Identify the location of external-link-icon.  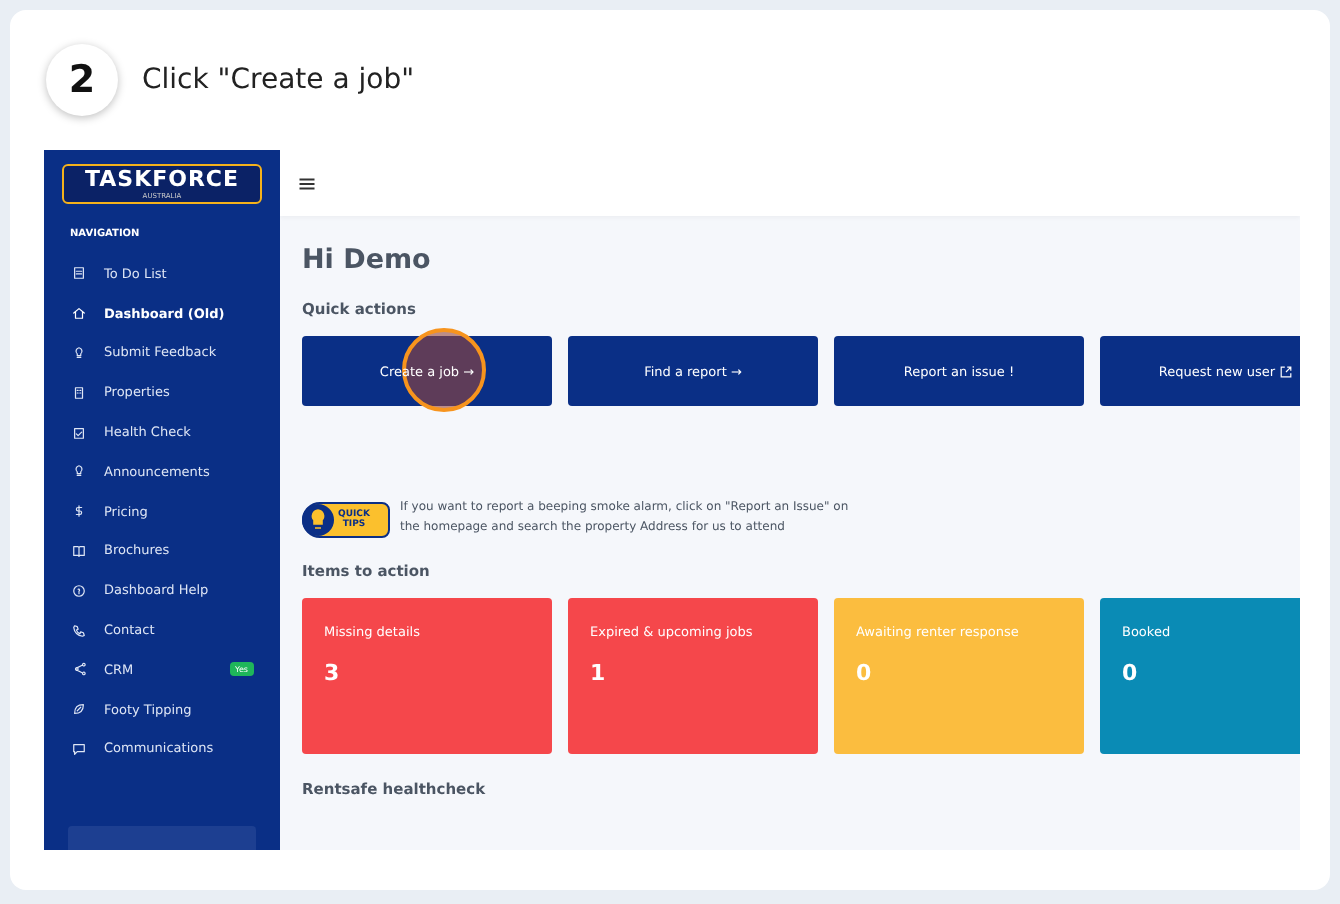
(1285, 371).